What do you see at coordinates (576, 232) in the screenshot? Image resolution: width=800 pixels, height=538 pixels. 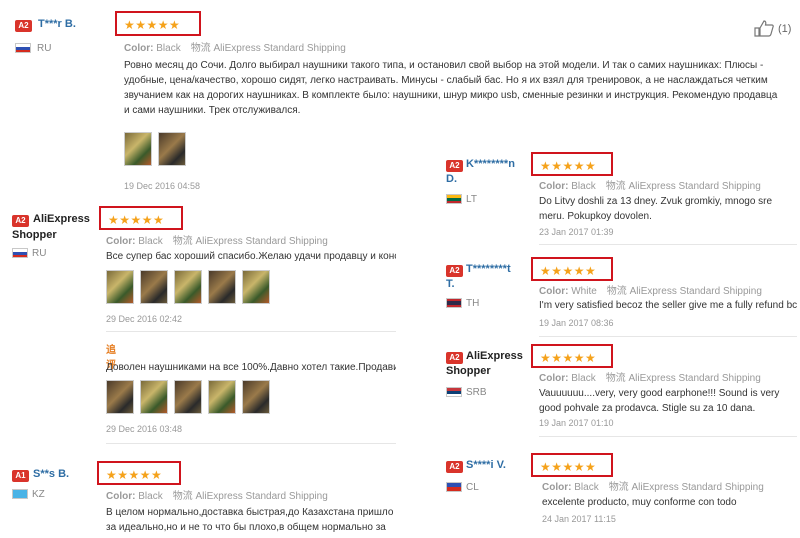 I see `review-date: 23 Jan 2017 01:39` at bounding box center [576, 232].